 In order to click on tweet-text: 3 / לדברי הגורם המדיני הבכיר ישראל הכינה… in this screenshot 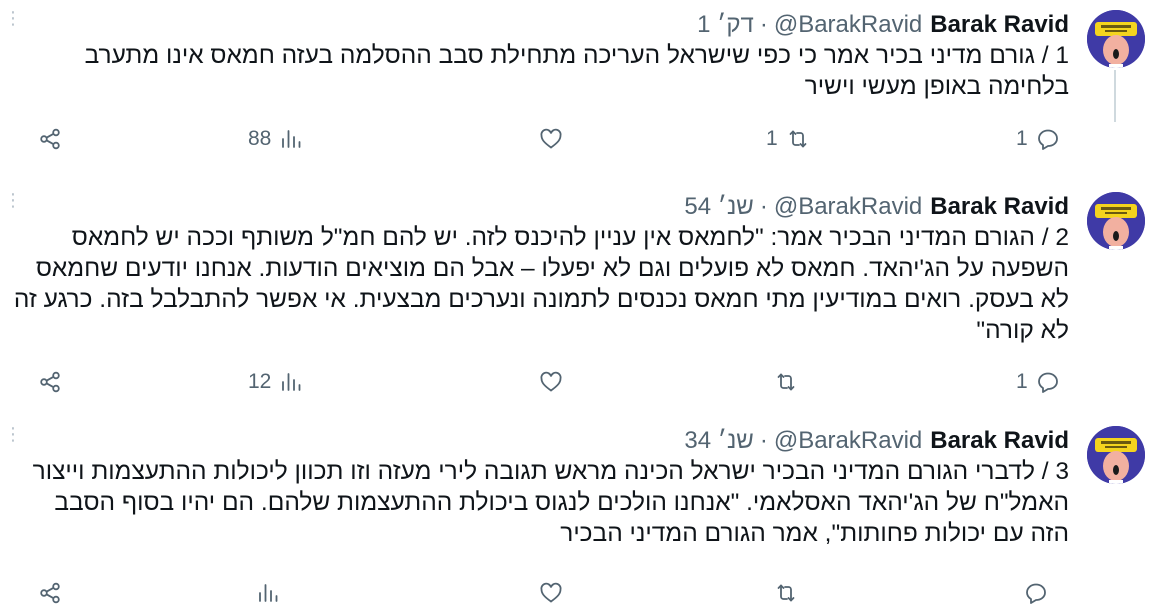, I will do `click(547, 502)`.